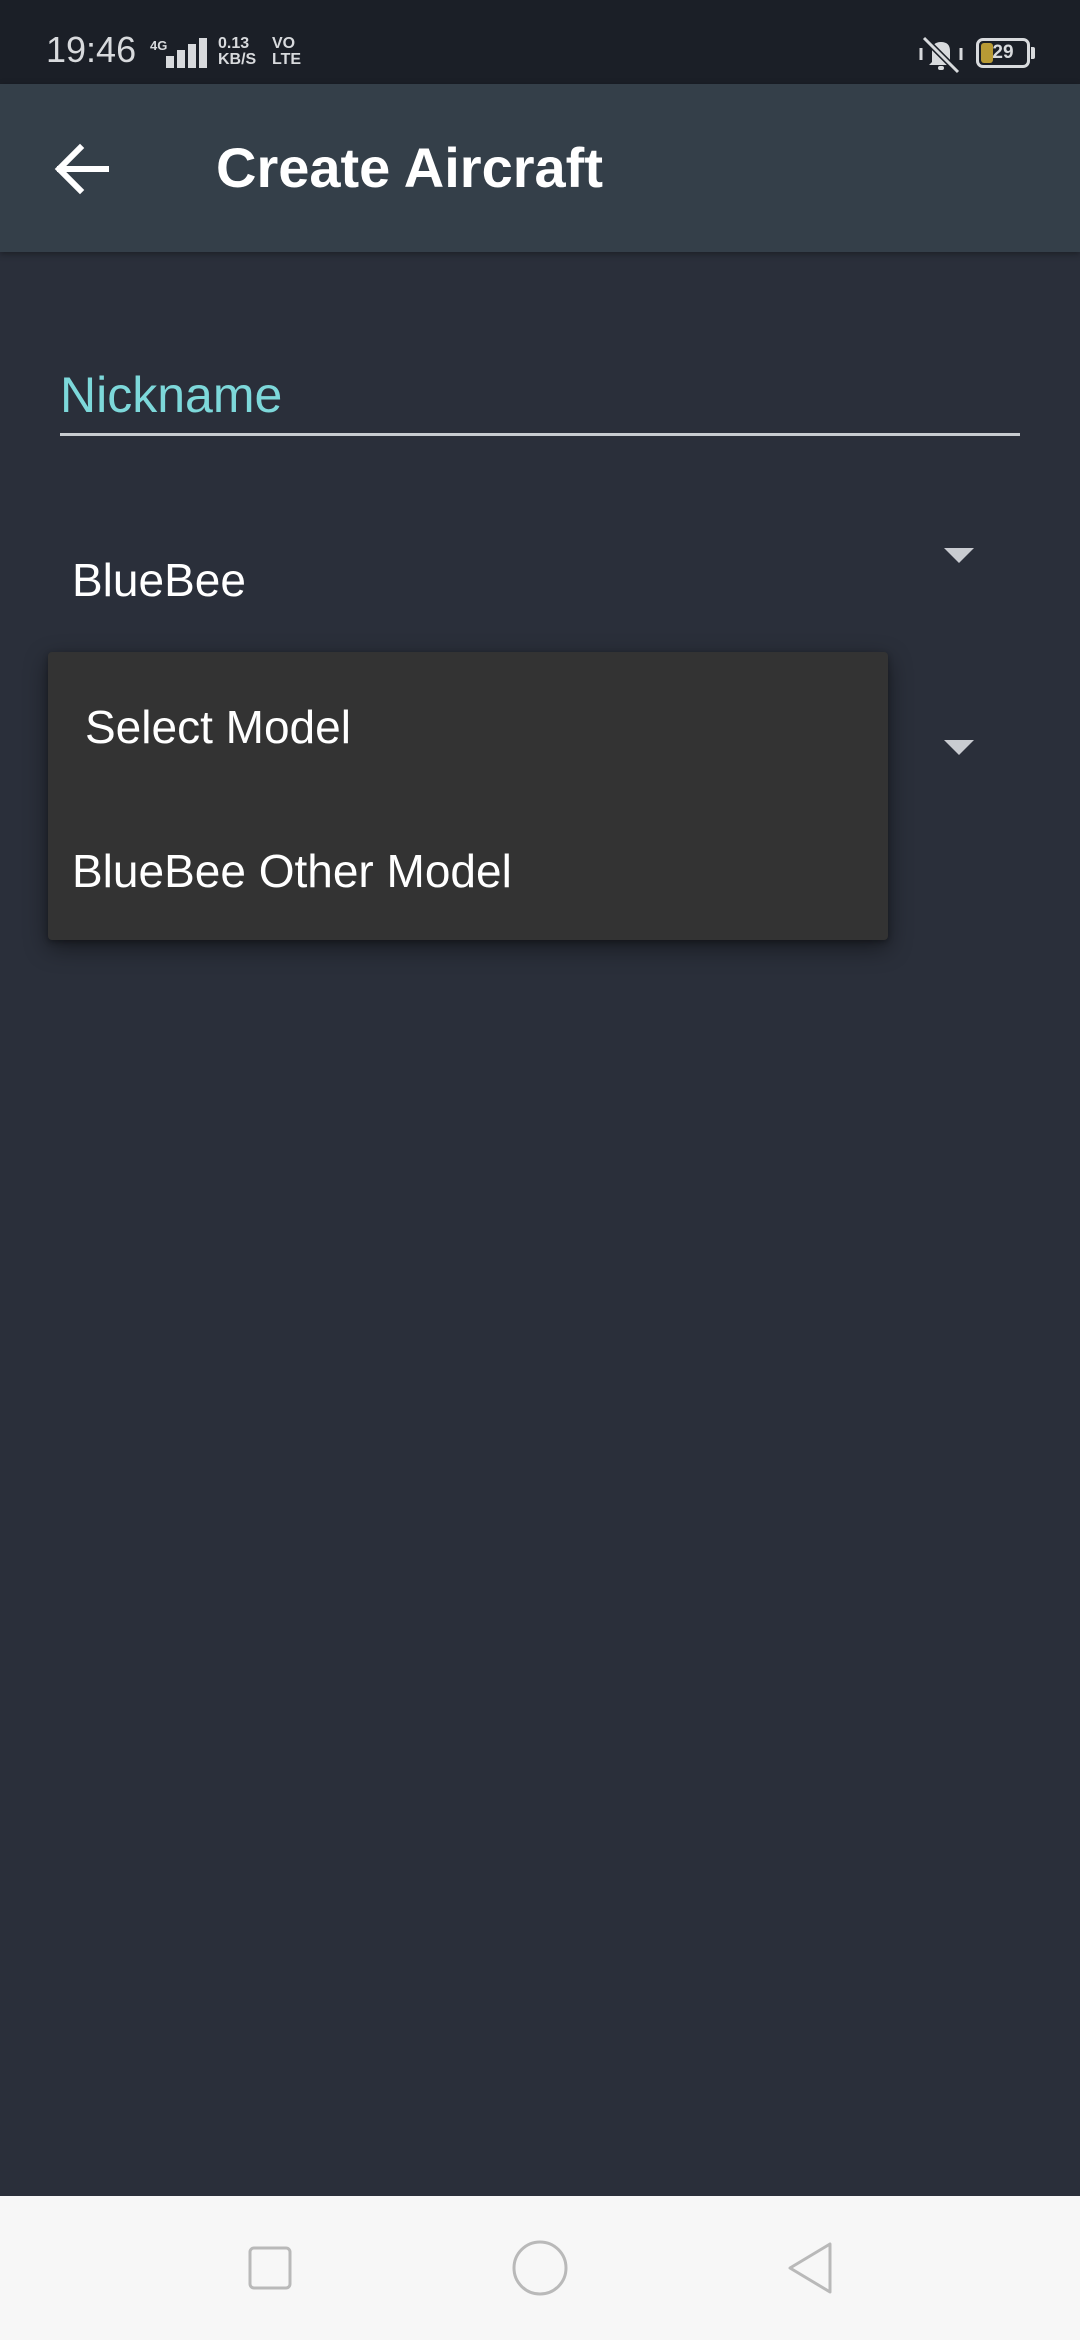  I want to click on arrow-left-icon, so click(81, 169).